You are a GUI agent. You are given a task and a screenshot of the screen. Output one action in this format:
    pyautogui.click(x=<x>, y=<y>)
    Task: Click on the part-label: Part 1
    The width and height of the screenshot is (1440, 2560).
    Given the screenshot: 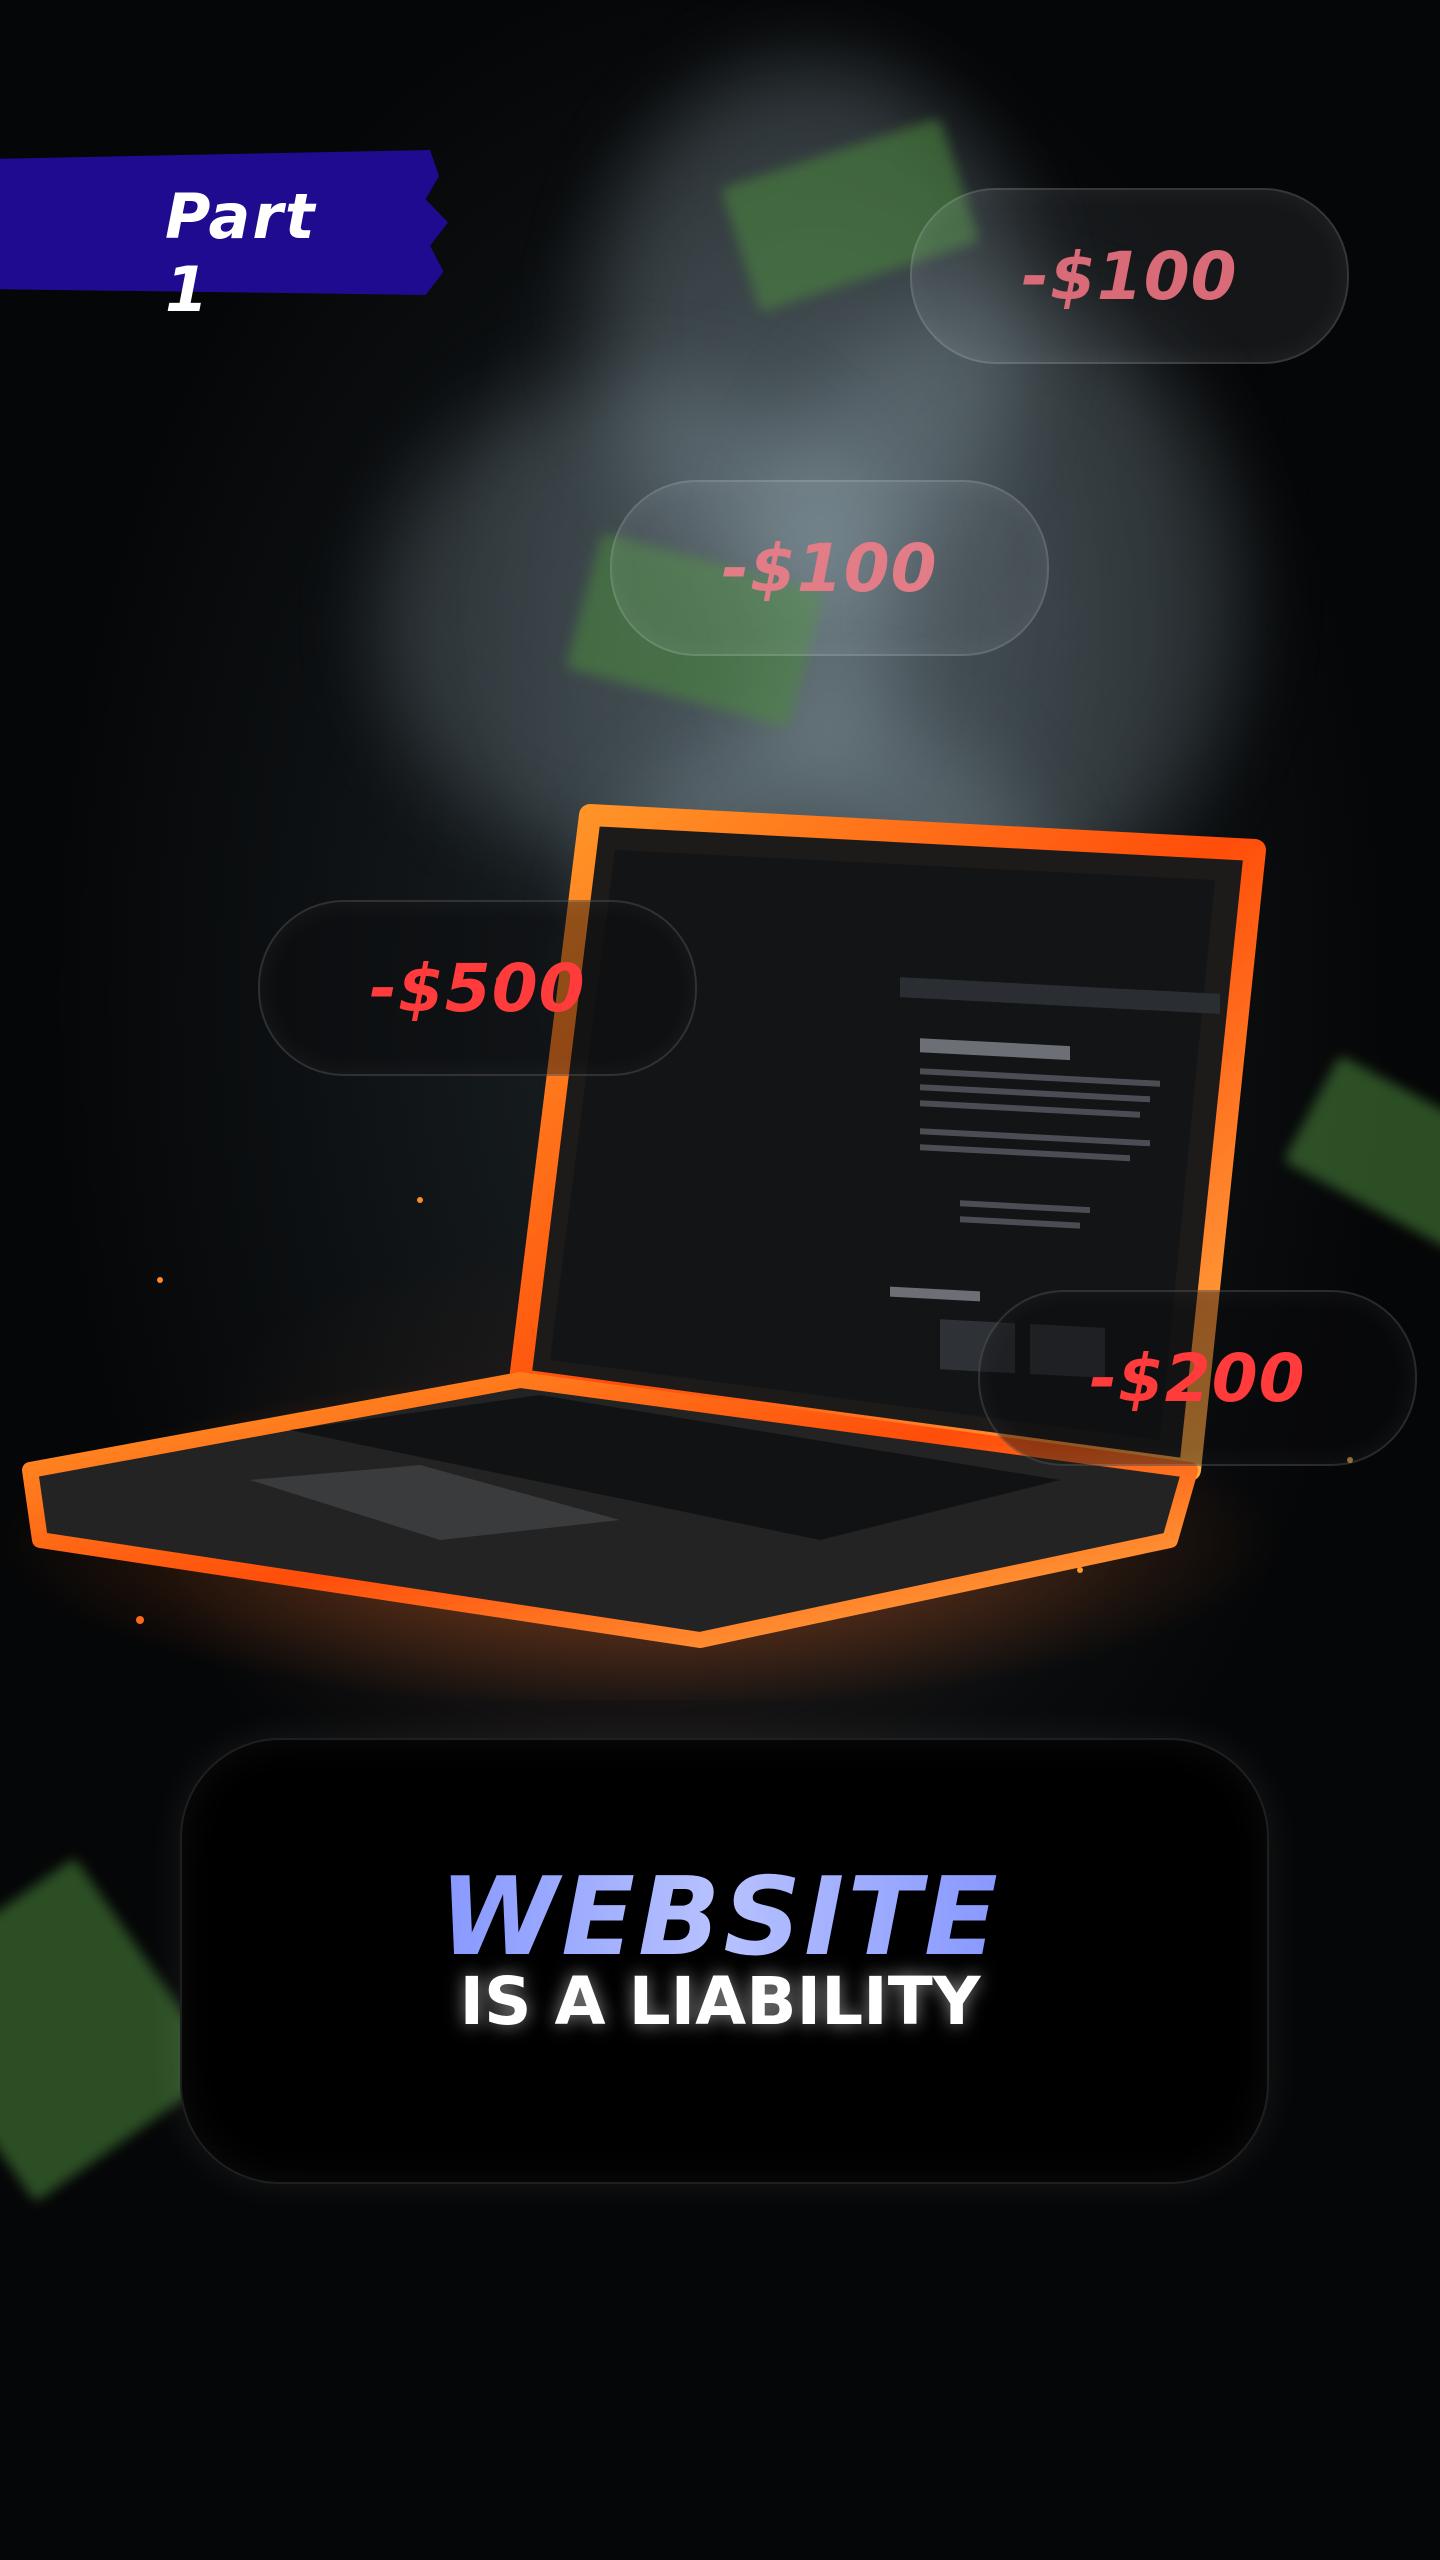 What is the action you would take?
    pyautogui.click(x=241, y=253)
    